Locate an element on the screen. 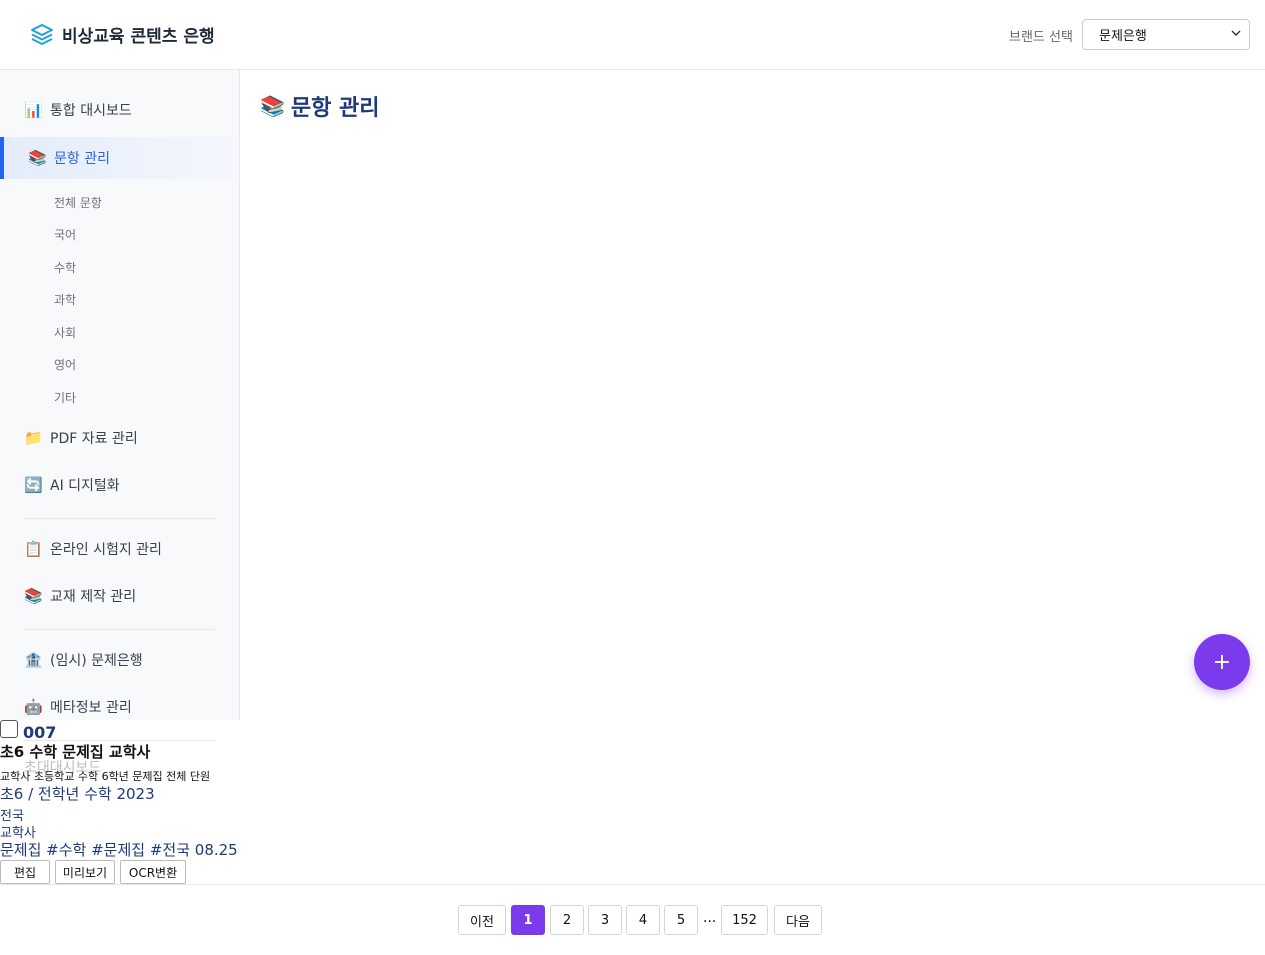 The height and width of the screenshot is (955, 1265). chevron-down-icon is located at coordinates (1236, 33).